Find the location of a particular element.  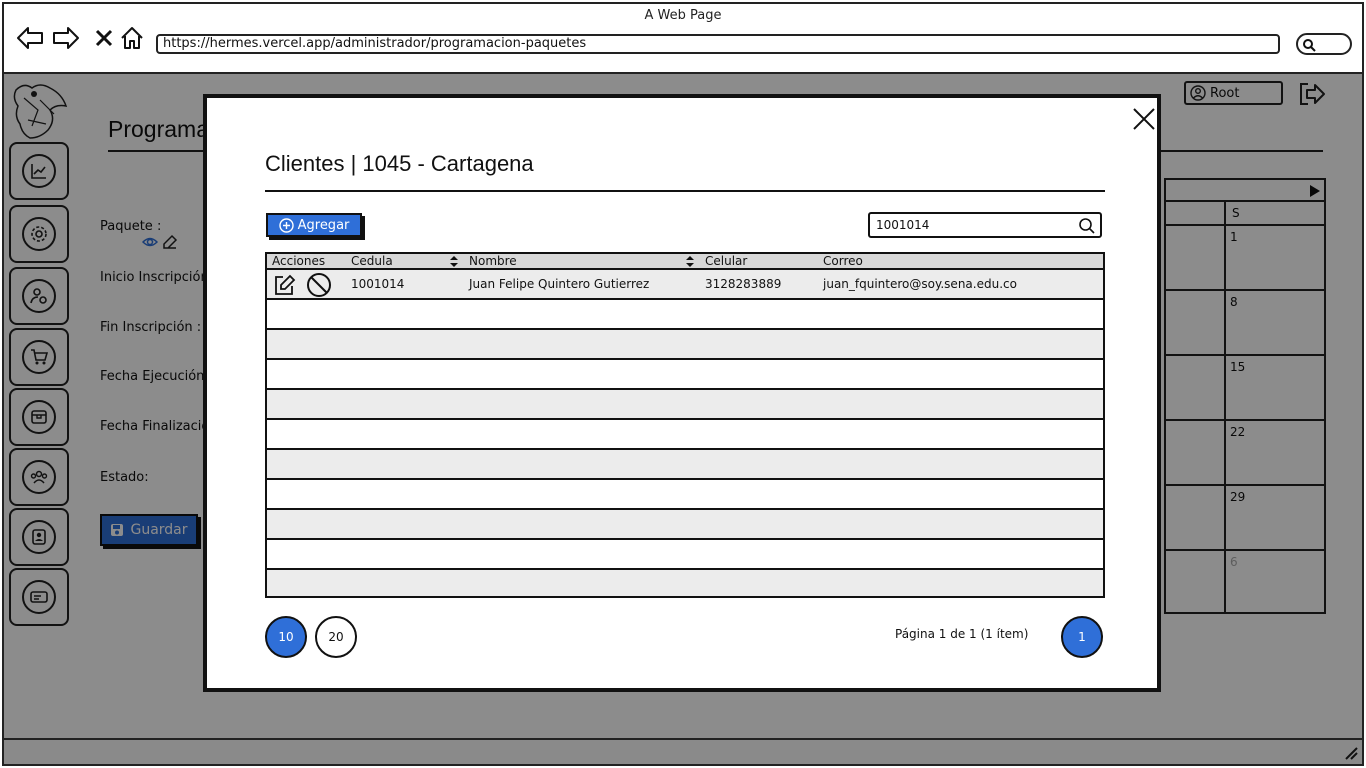

edit-icon is located at coordinates (284, 285).